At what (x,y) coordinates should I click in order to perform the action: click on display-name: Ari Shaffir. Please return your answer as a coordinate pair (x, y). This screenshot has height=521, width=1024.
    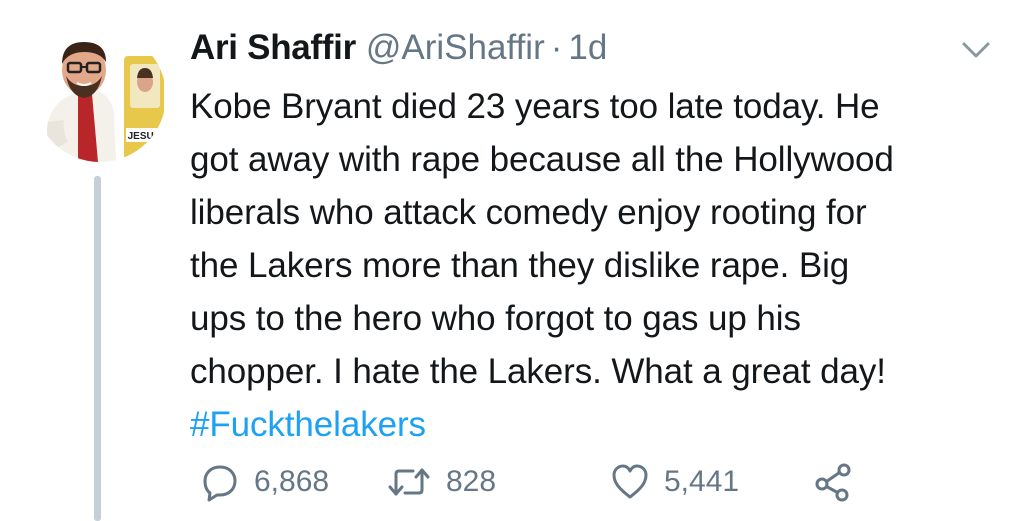
    Looking at the image, I should click on (273, 48).